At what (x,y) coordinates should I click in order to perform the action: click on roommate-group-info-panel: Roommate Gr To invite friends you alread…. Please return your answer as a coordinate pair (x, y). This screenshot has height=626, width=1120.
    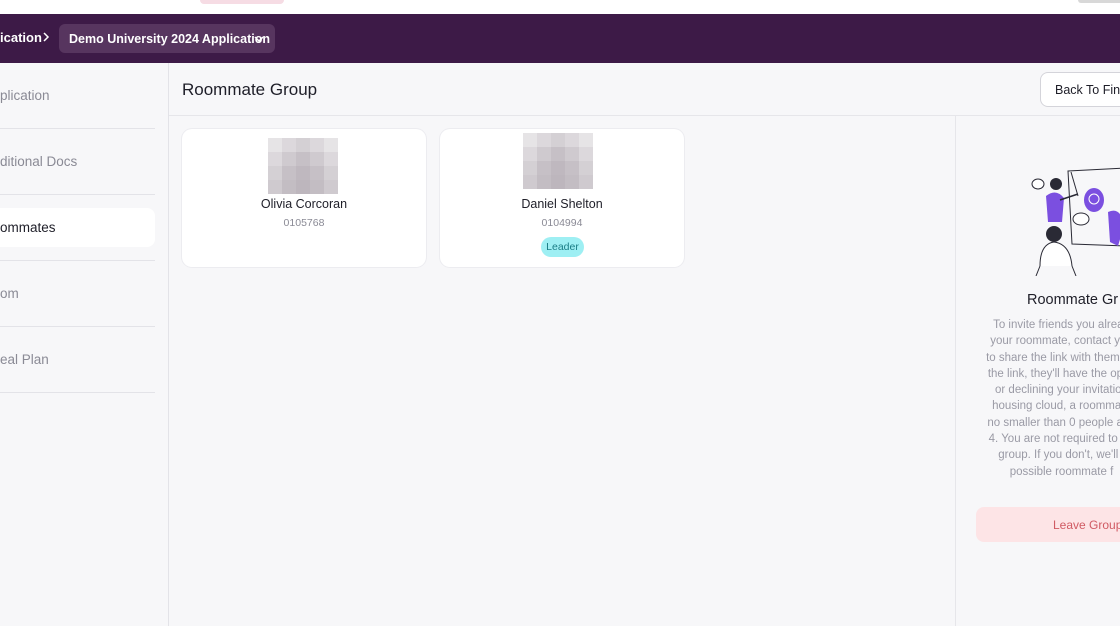
    Looking at the image, I should click on (1037, 371).